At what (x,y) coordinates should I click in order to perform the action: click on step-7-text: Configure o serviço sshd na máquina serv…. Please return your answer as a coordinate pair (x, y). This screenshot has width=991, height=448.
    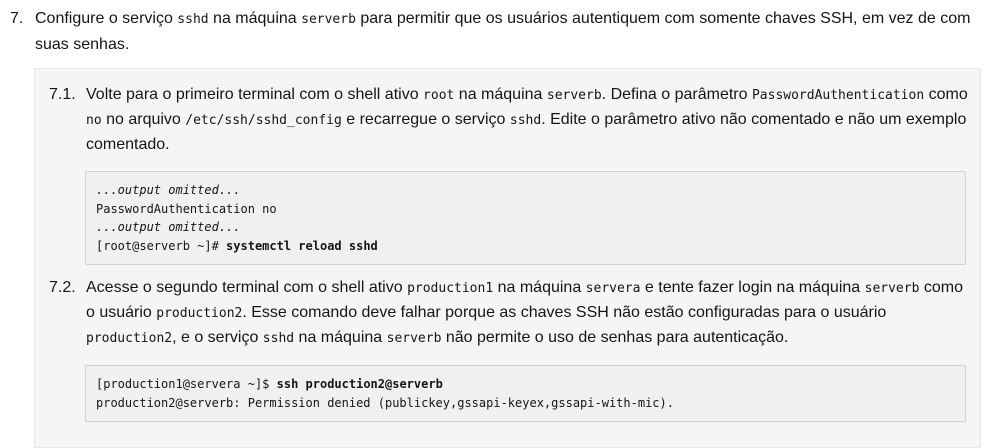
    Looking at the image, I should click on (507, 31).